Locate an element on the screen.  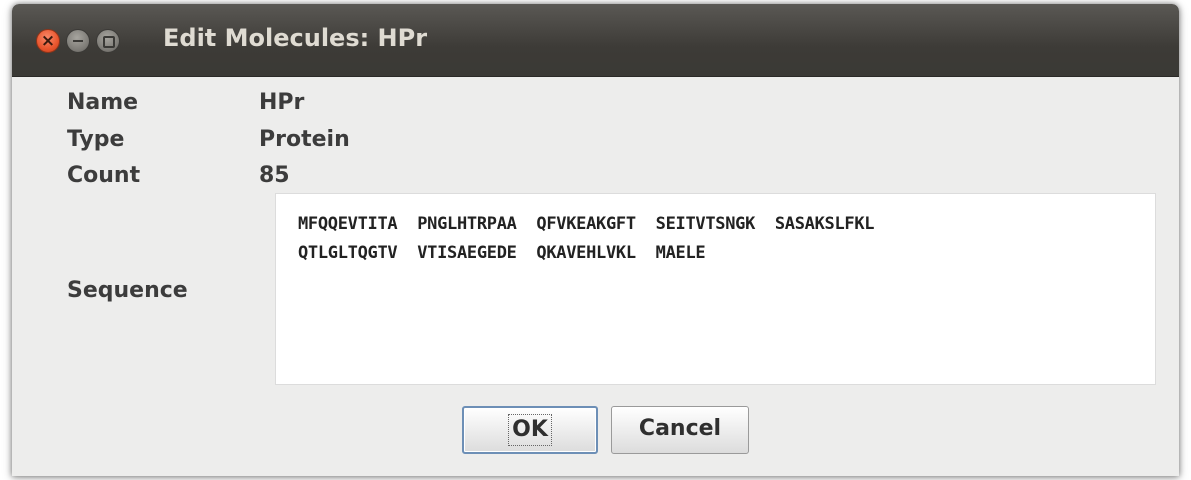
minimize-button is located at coordinates (78, 41).